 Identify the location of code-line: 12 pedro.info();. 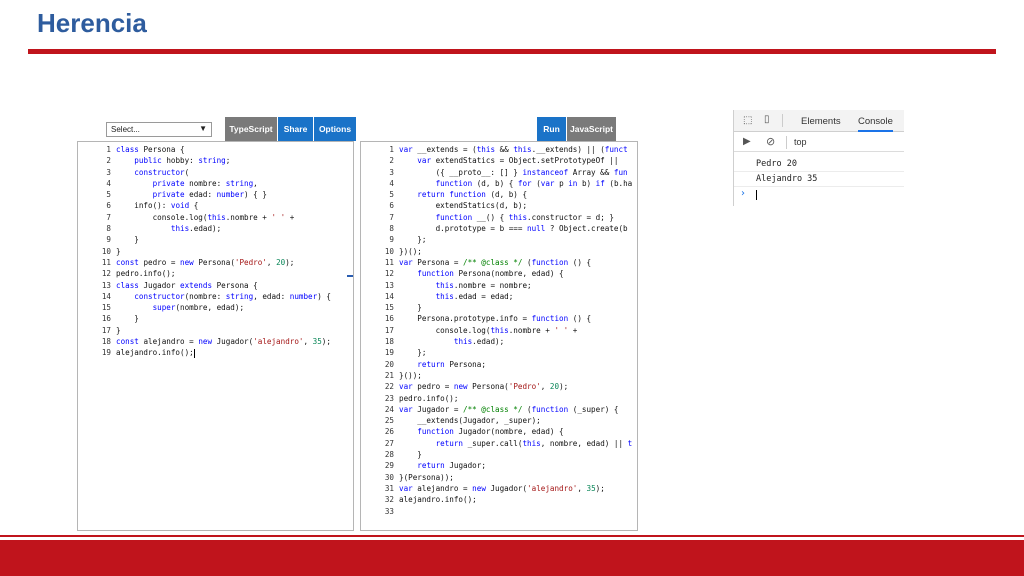
(204, 273).